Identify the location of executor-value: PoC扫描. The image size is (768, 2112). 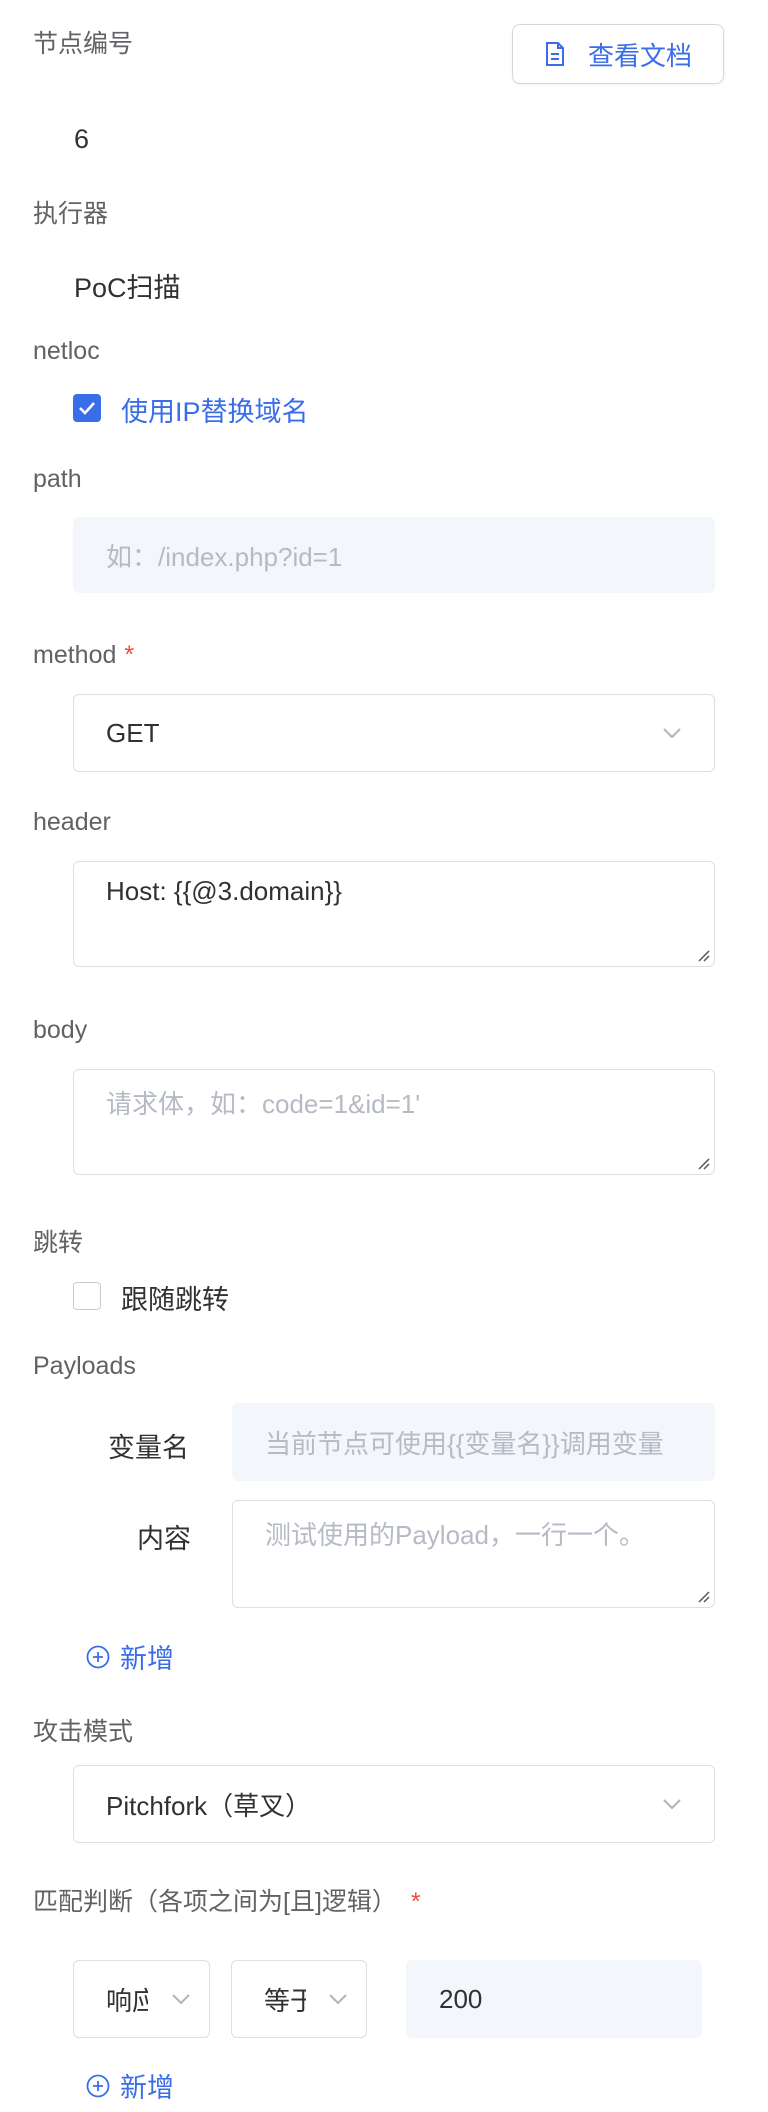
(127, 288).